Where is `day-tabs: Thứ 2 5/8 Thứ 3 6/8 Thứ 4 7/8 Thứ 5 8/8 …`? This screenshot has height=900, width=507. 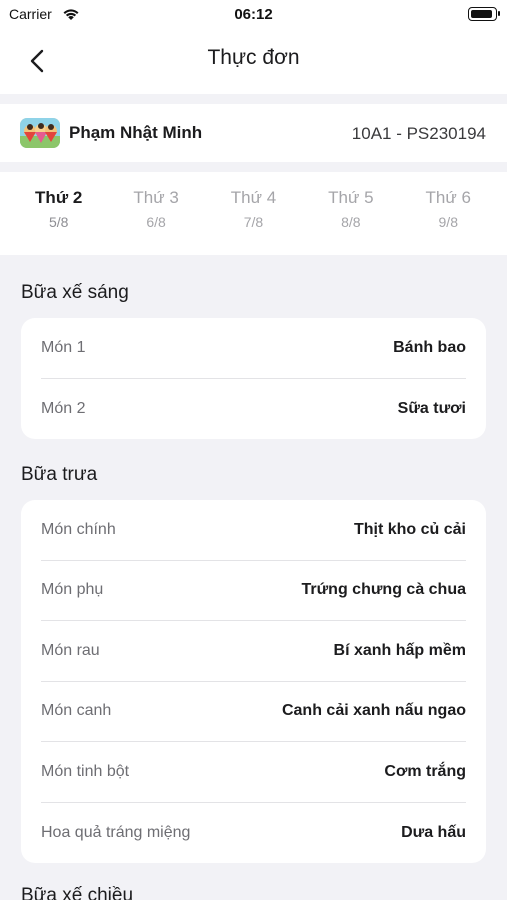
day-tabs: Thứ 2 5/8 Thứ 3 6/8 Thứ 4 7/8 Thứ 5 8/8 … is located at coordinates (253, 213).